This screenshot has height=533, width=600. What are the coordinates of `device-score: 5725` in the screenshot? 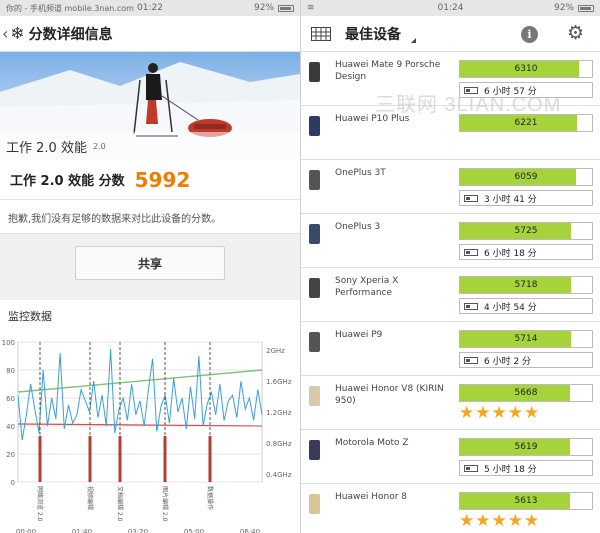 It's located at (526, 231).